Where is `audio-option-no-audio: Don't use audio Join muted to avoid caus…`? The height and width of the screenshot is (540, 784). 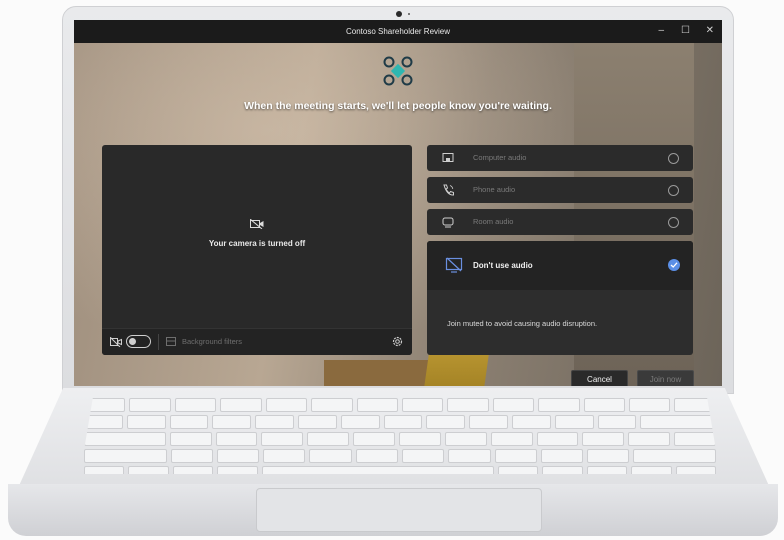 audio-option-no-audio: Don't use audio Join muted to avoid caus… is located at coordinates (560, 298).